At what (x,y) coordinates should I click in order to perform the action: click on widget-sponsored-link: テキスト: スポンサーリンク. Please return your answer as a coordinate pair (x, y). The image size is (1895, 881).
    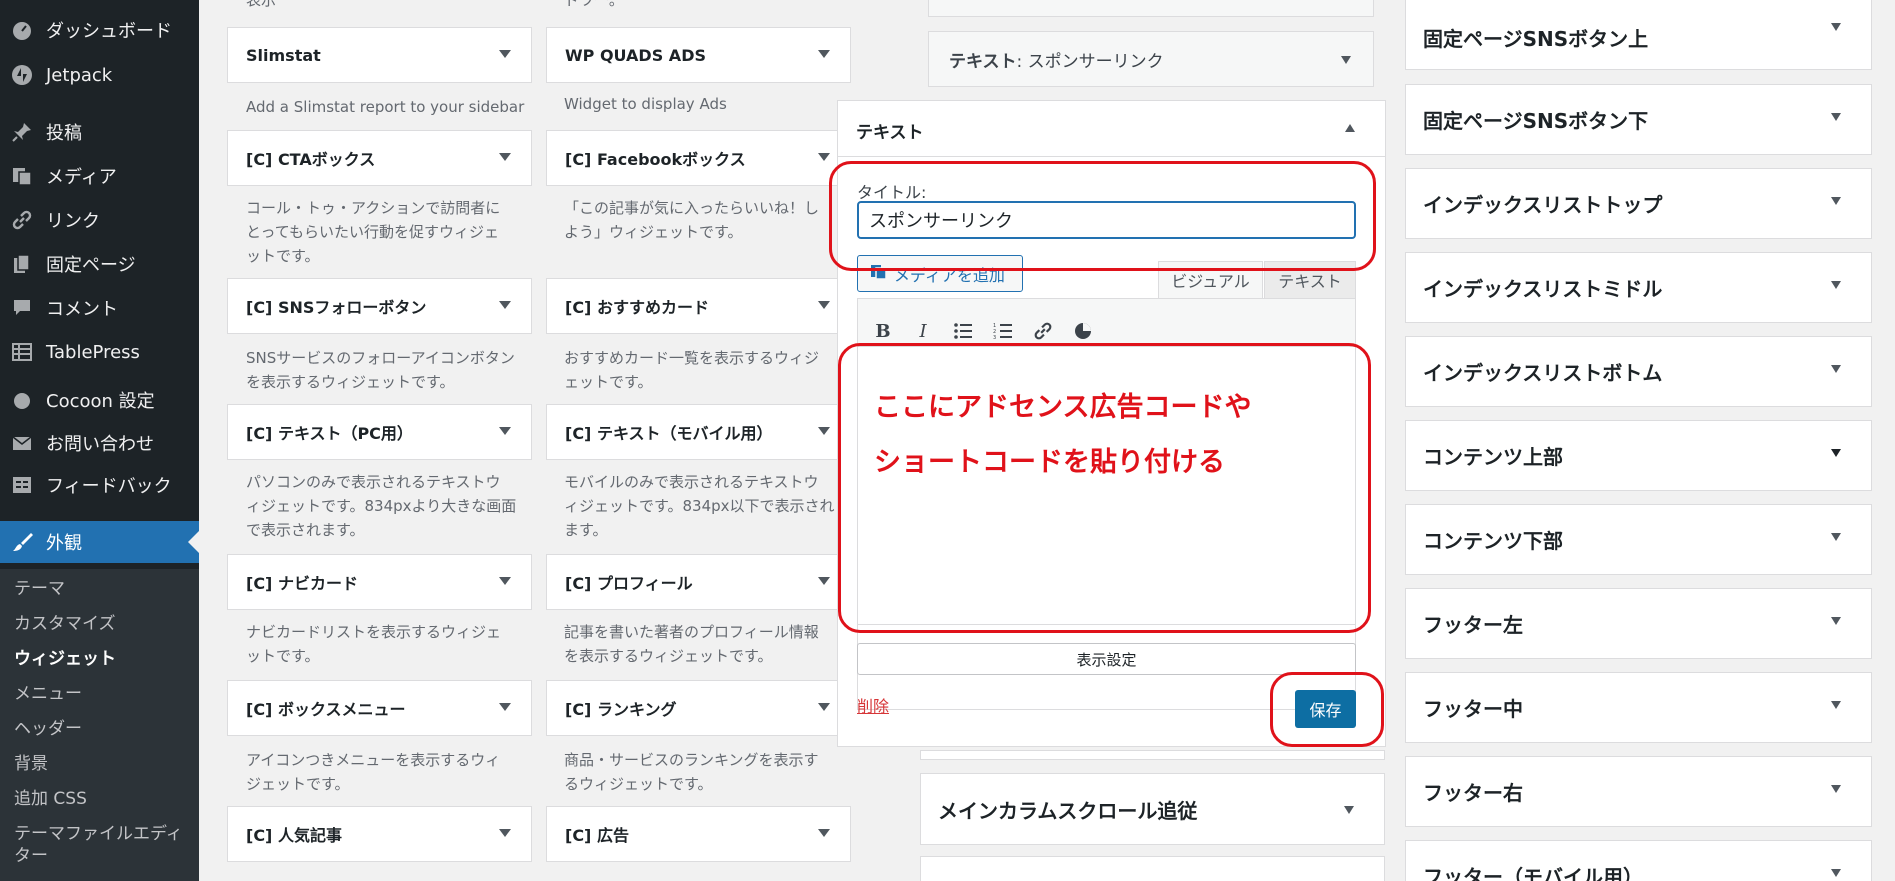
    Looking at the image, I should click on (1151, 59).